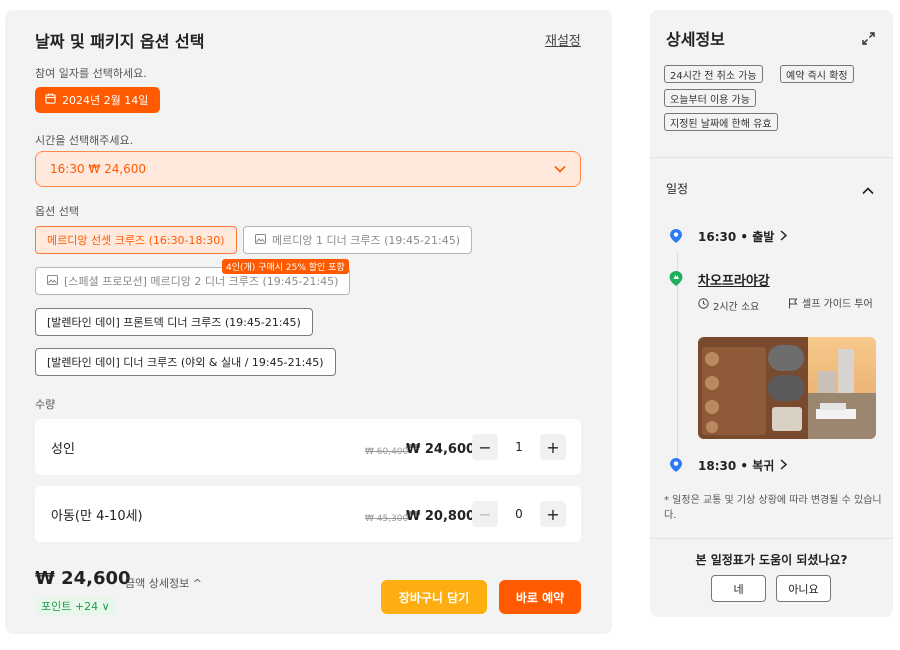 Image resolution: width=900 pixels, height=650 pixels. Describe the element at coordinates (540, 597) in the screenshot. I see `book-now-button: 바로 예약` at that location.